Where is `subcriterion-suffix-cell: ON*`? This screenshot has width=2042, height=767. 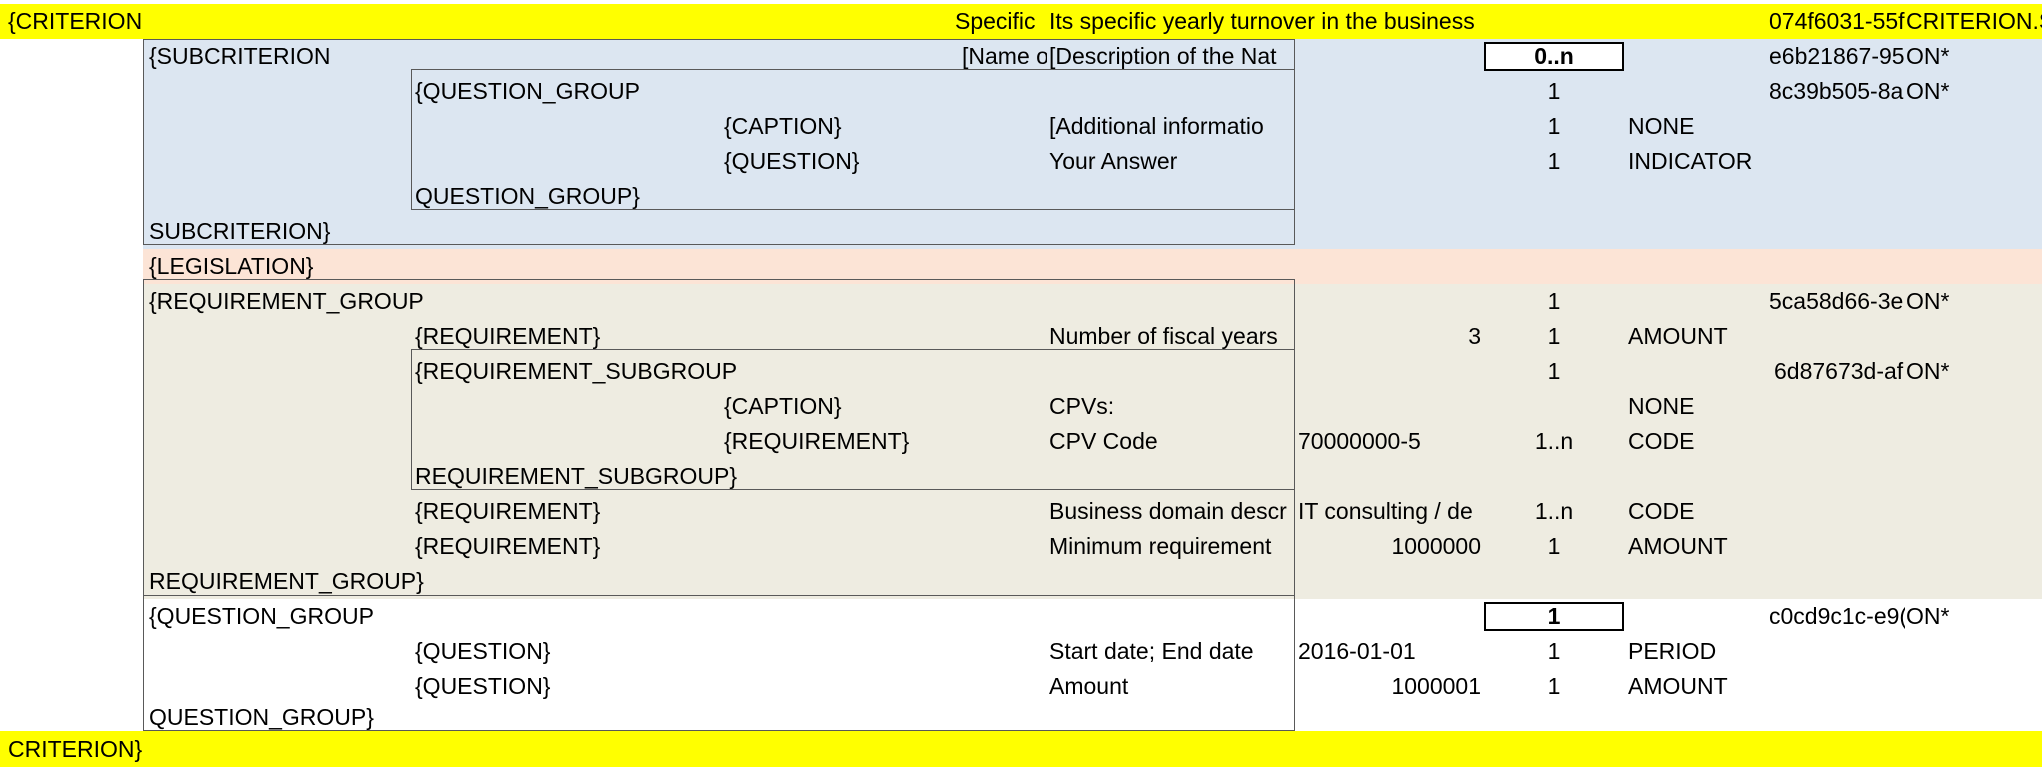
subcriterion-suffix-cell: ON* is located at coordinates (1928, 56).